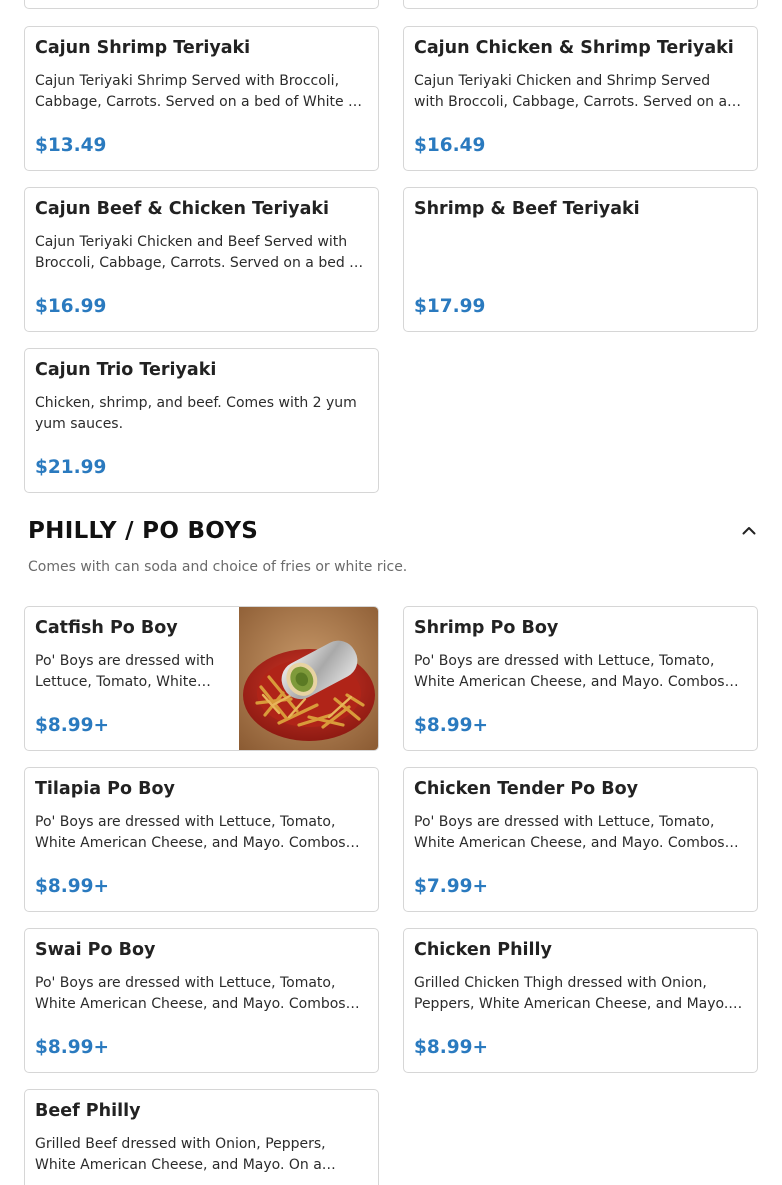 This screenshot has height=1185, width=782. Describe the element at coordinates (71, 145) in the screenshot. I see `item-price: $13.49` at that location.